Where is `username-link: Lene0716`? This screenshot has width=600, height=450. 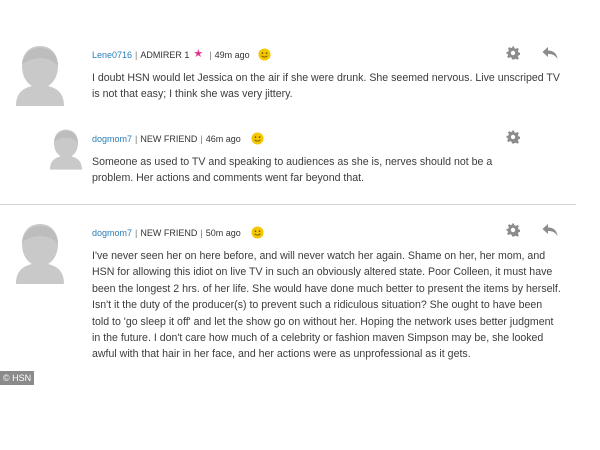
username-link: Lene0716 is located at coordinates (112, 55).